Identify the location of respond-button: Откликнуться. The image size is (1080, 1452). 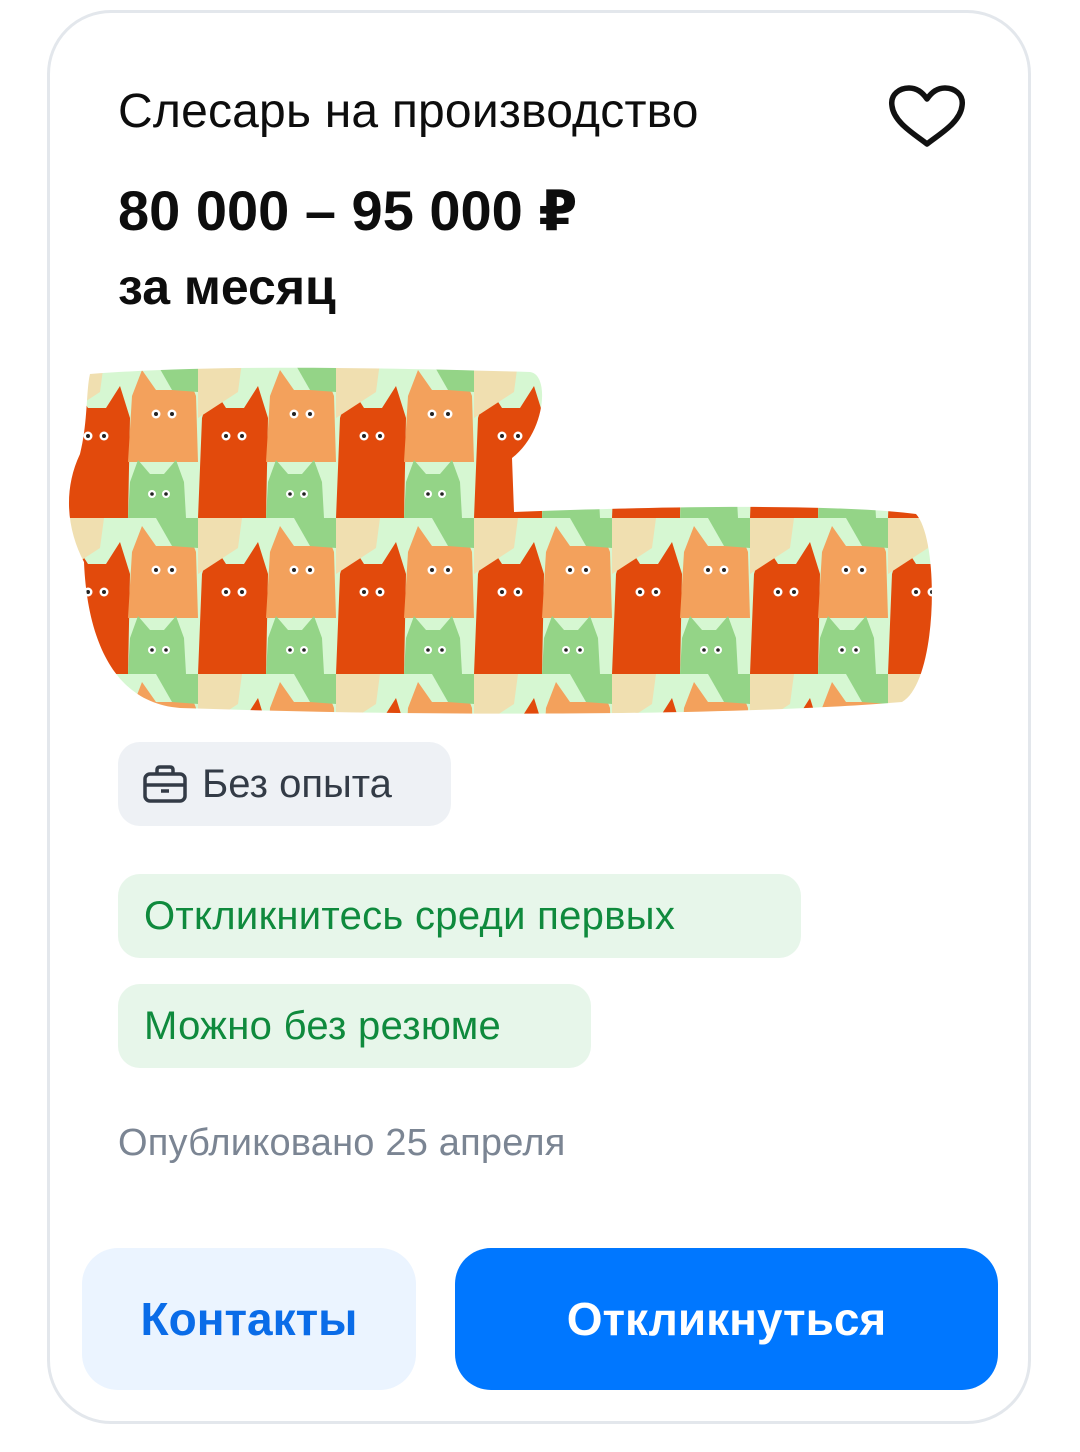
(726, 1319).